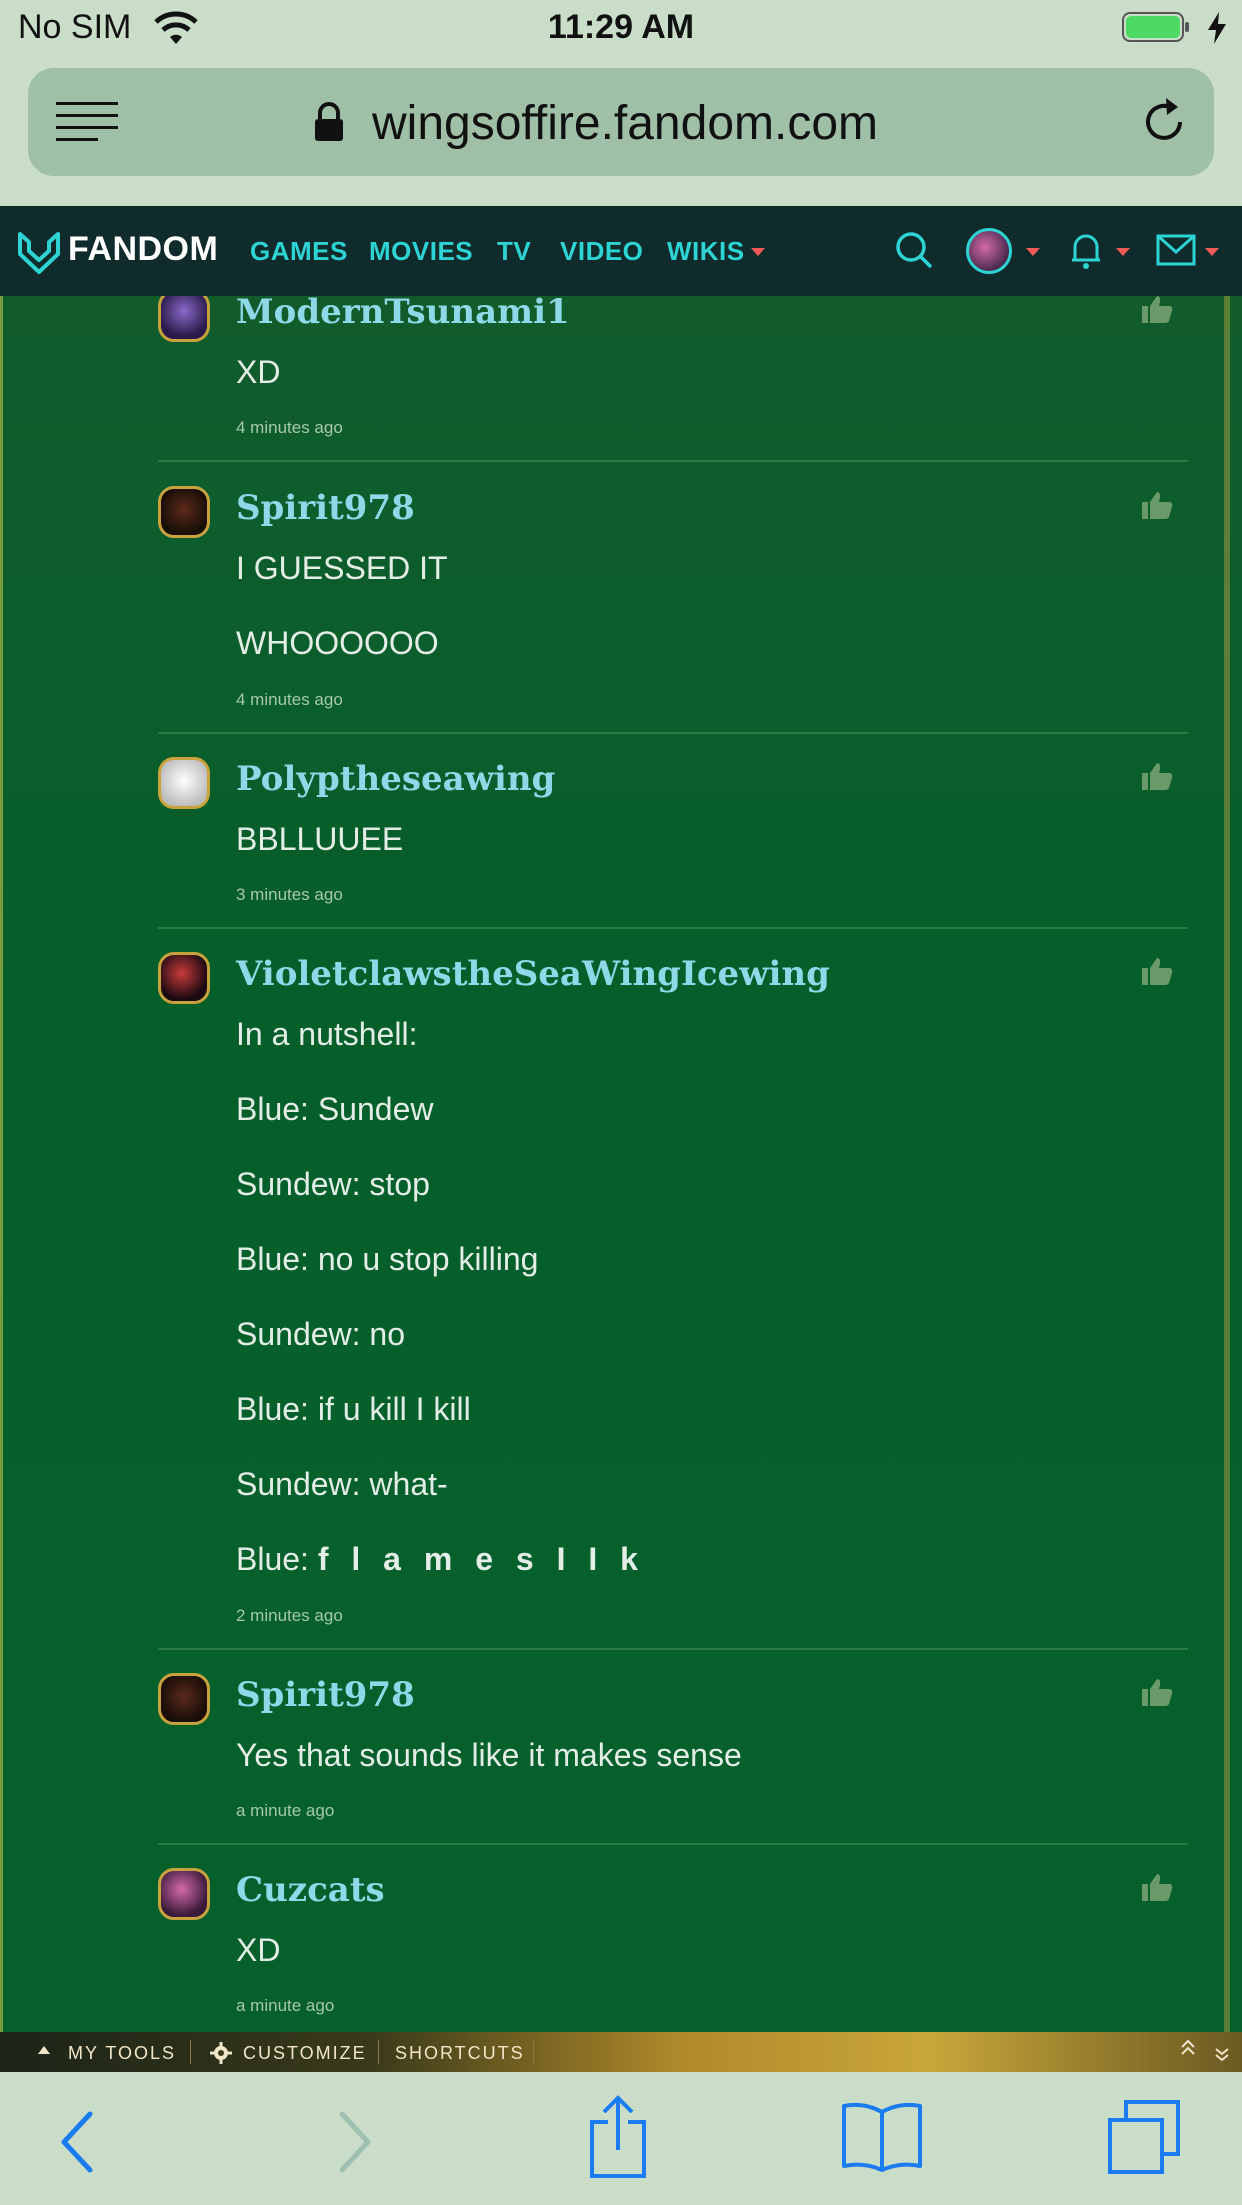 Image resolution: width=1242 pixels, height=2205 pixels. Describe the element at coordinates (1217, 28) in the screenshot. I see `charging-bolt-icon` at that location.